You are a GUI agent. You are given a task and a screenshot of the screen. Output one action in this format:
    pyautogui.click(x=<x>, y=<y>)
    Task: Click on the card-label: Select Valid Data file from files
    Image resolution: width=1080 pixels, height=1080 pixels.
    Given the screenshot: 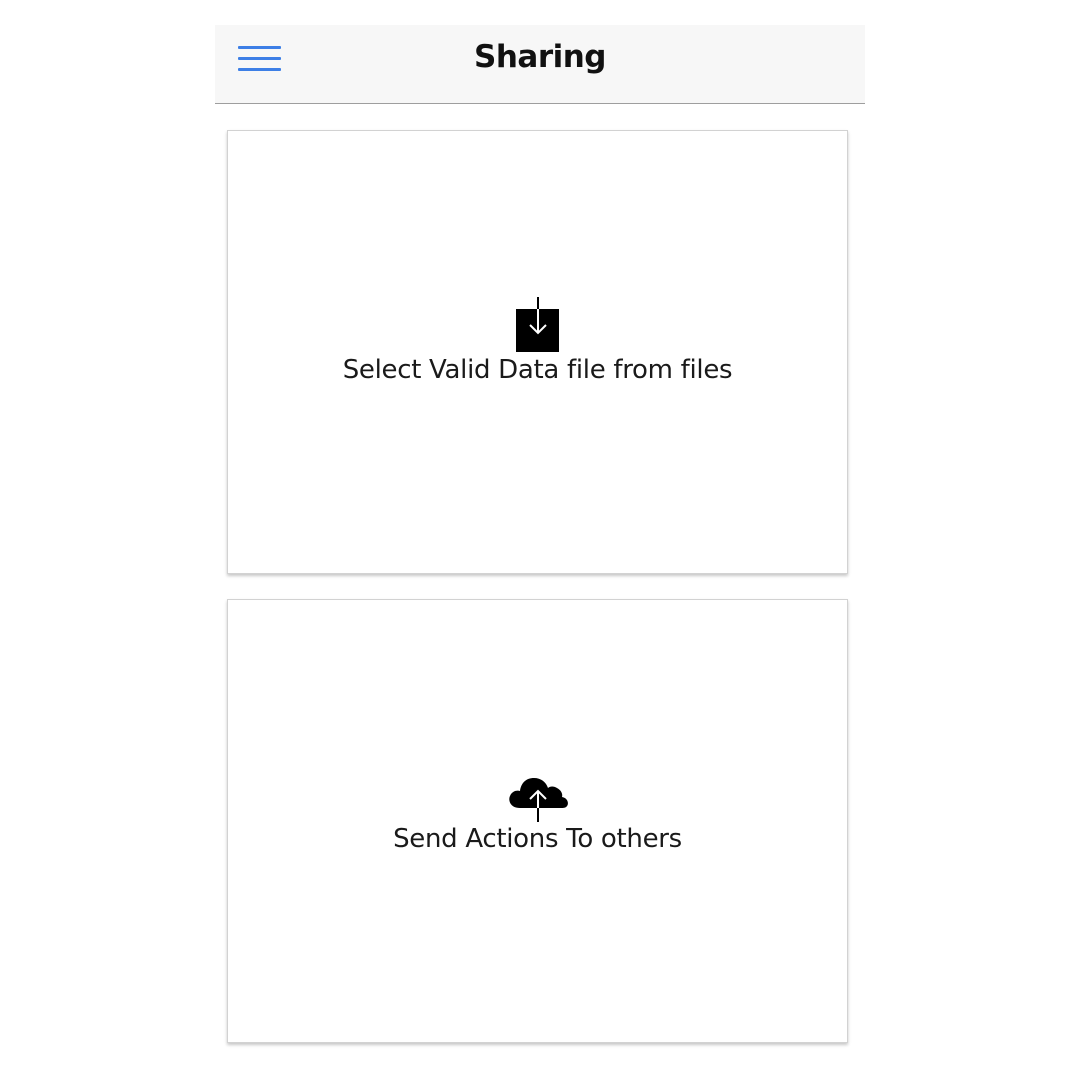 What is the action you would take?
    pyautogui.click(x=537, y=370)
    